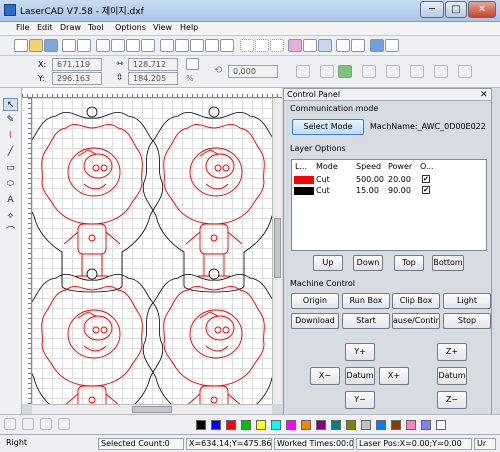  I want to click on pan-icon, so click(167, 45).